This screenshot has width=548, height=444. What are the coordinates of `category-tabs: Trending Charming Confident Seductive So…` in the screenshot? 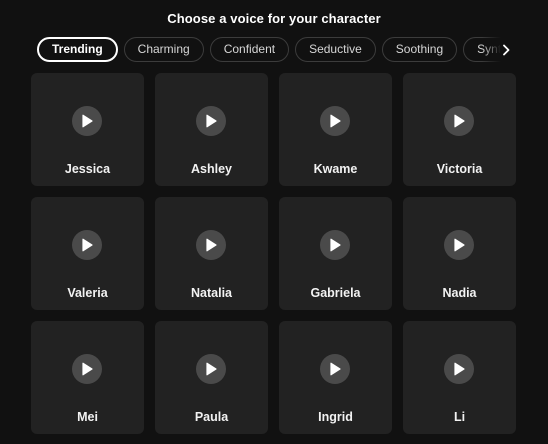 It's located at (276, 50).